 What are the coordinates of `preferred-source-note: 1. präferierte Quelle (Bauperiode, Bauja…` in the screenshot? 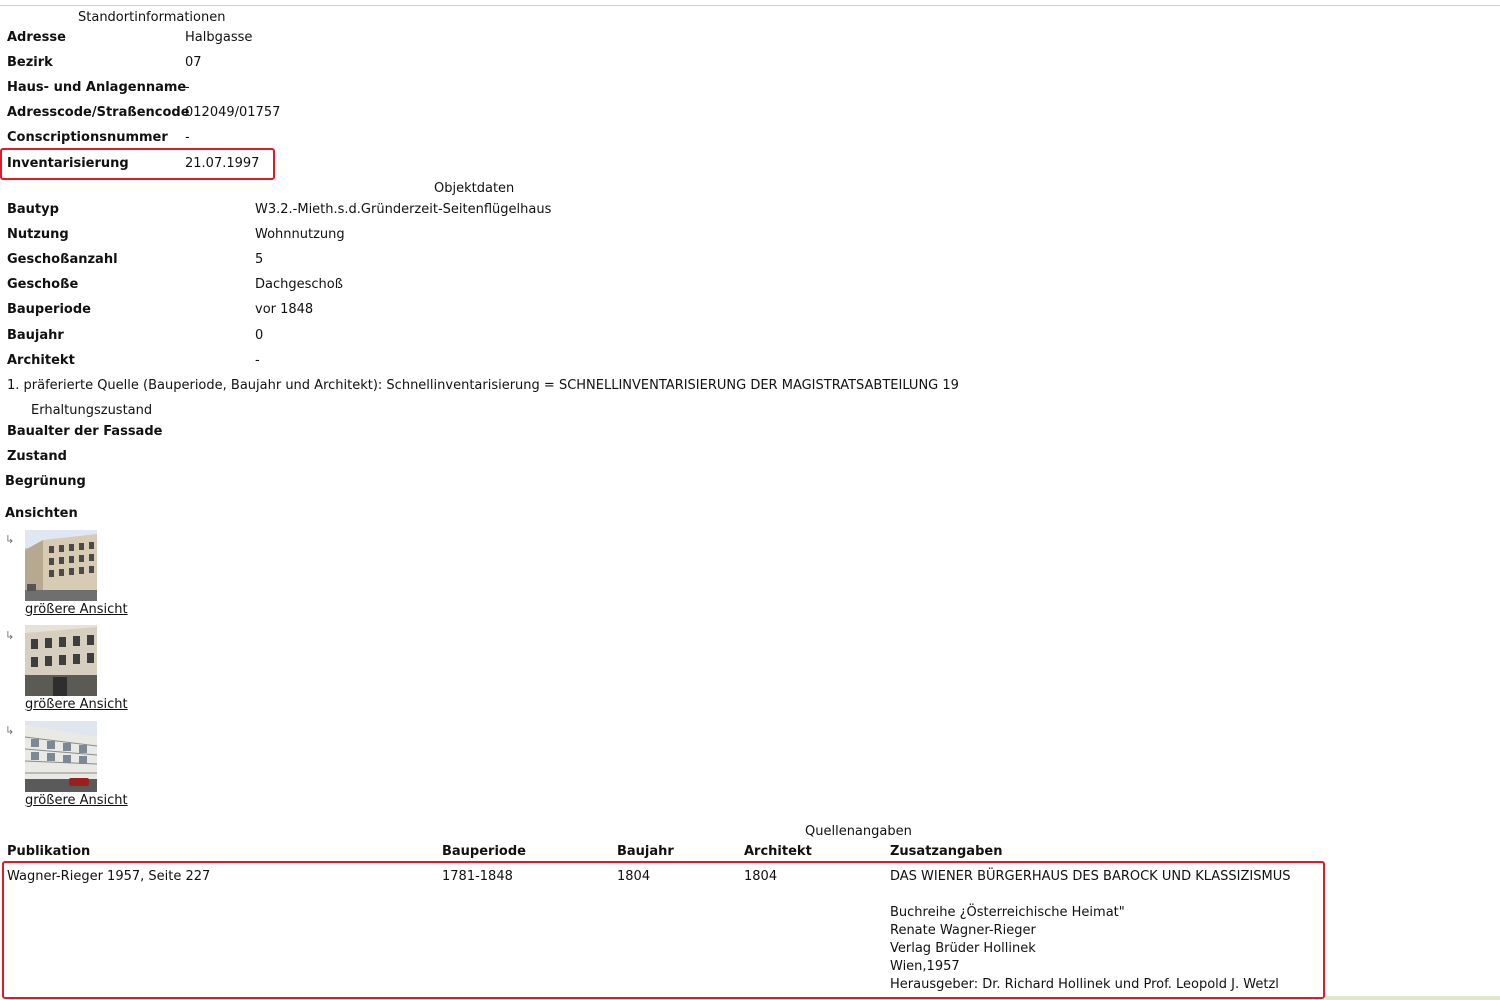 It's located at (483, 385).